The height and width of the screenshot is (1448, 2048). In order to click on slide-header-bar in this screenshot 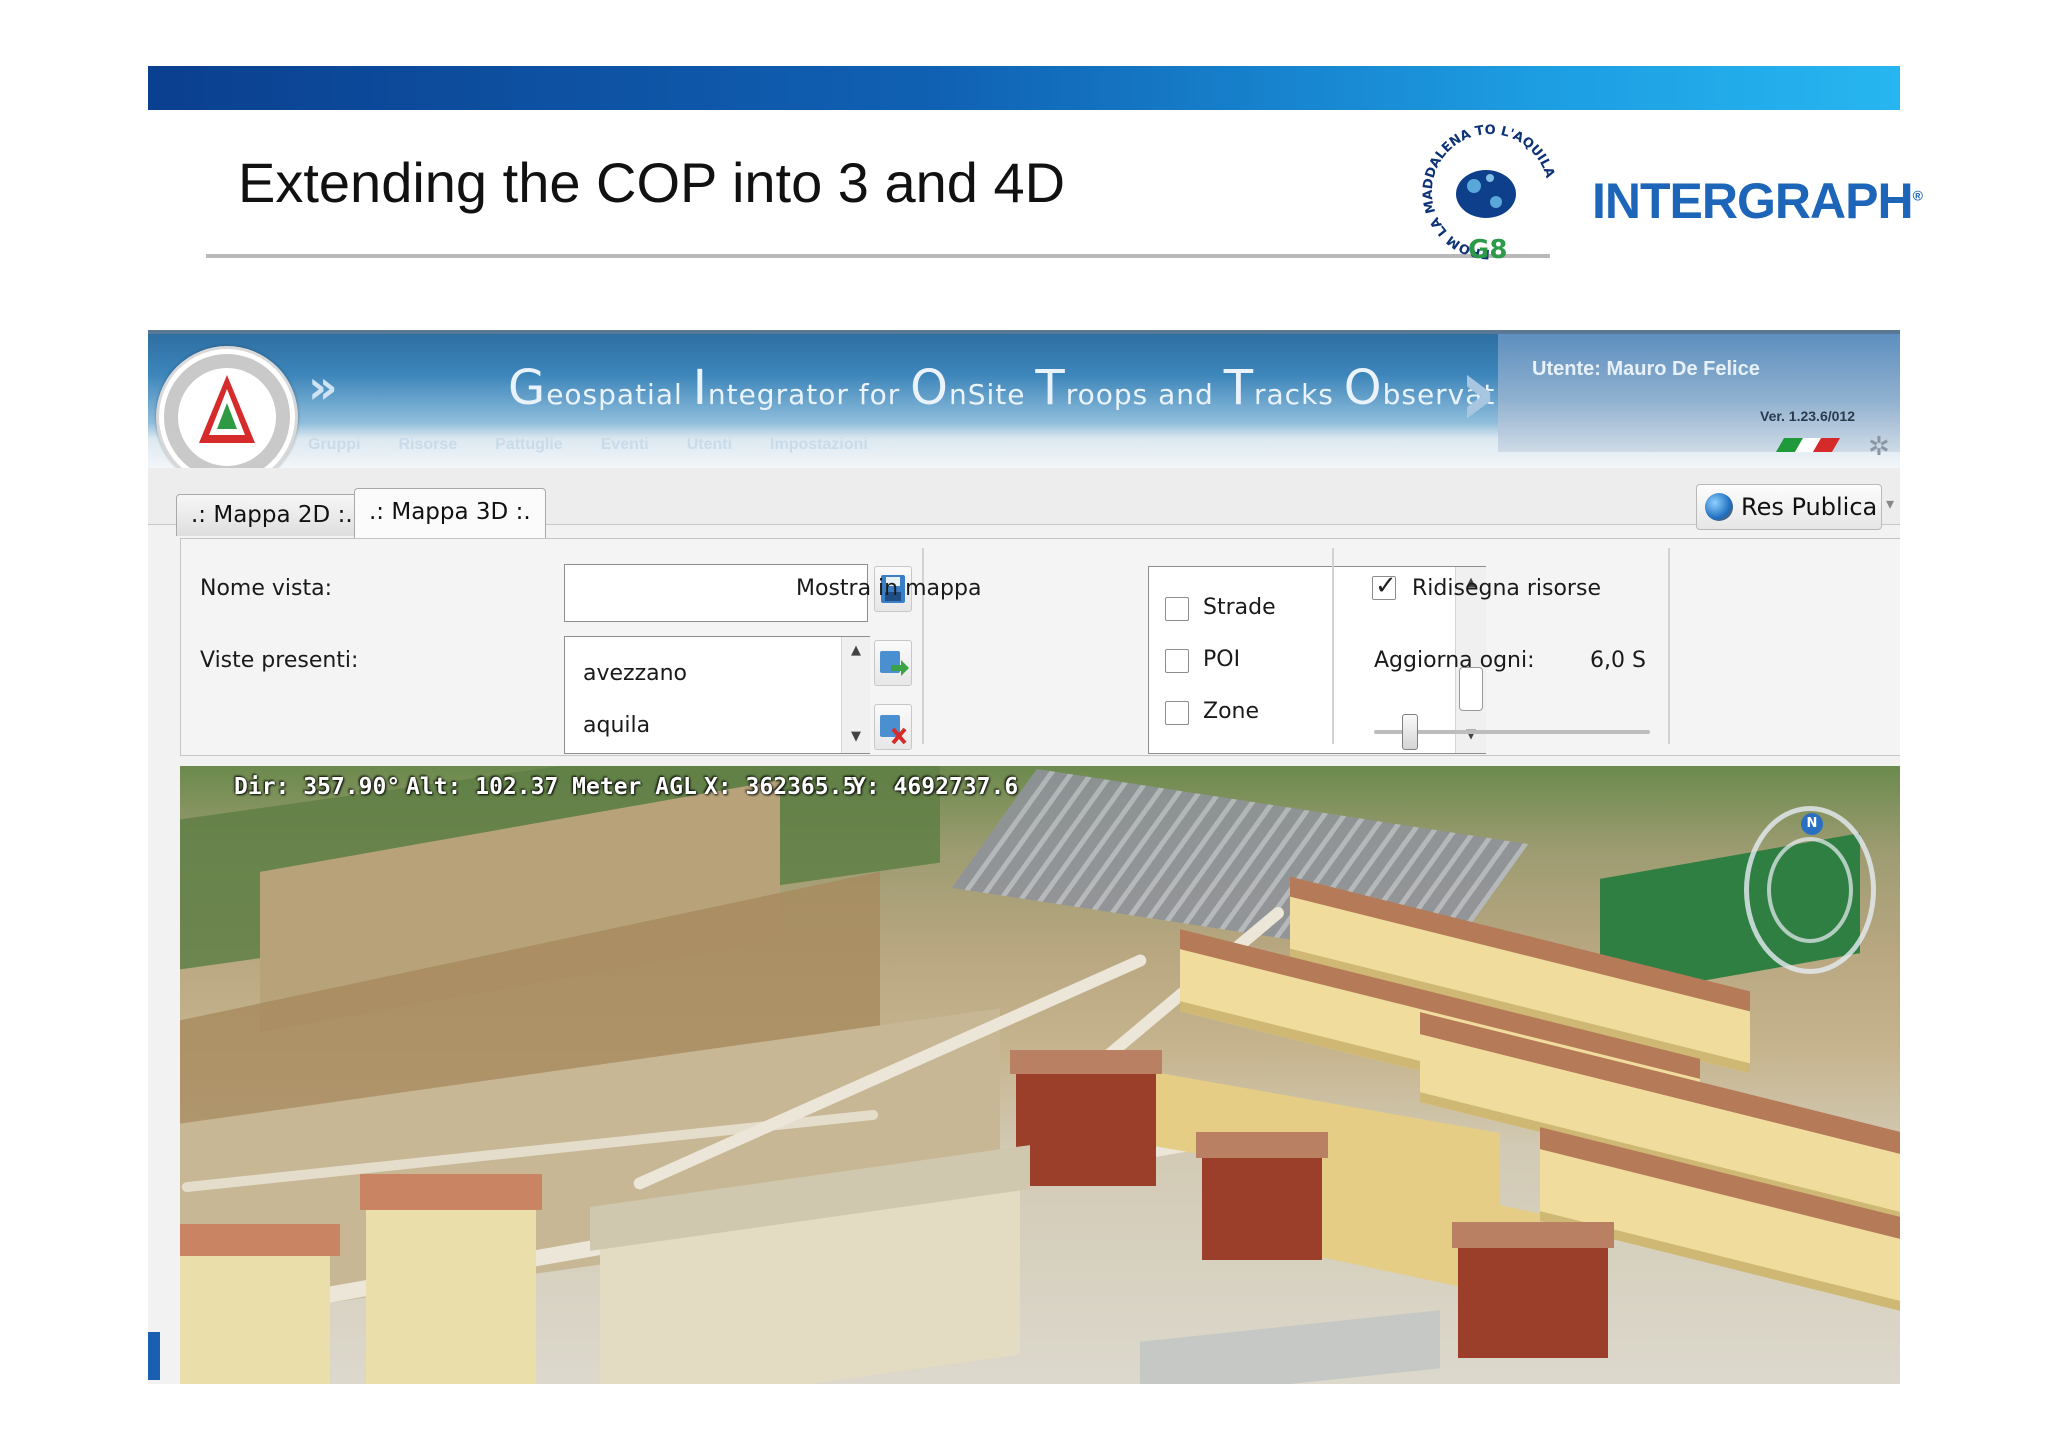, I will do `click(1024, 88)`.